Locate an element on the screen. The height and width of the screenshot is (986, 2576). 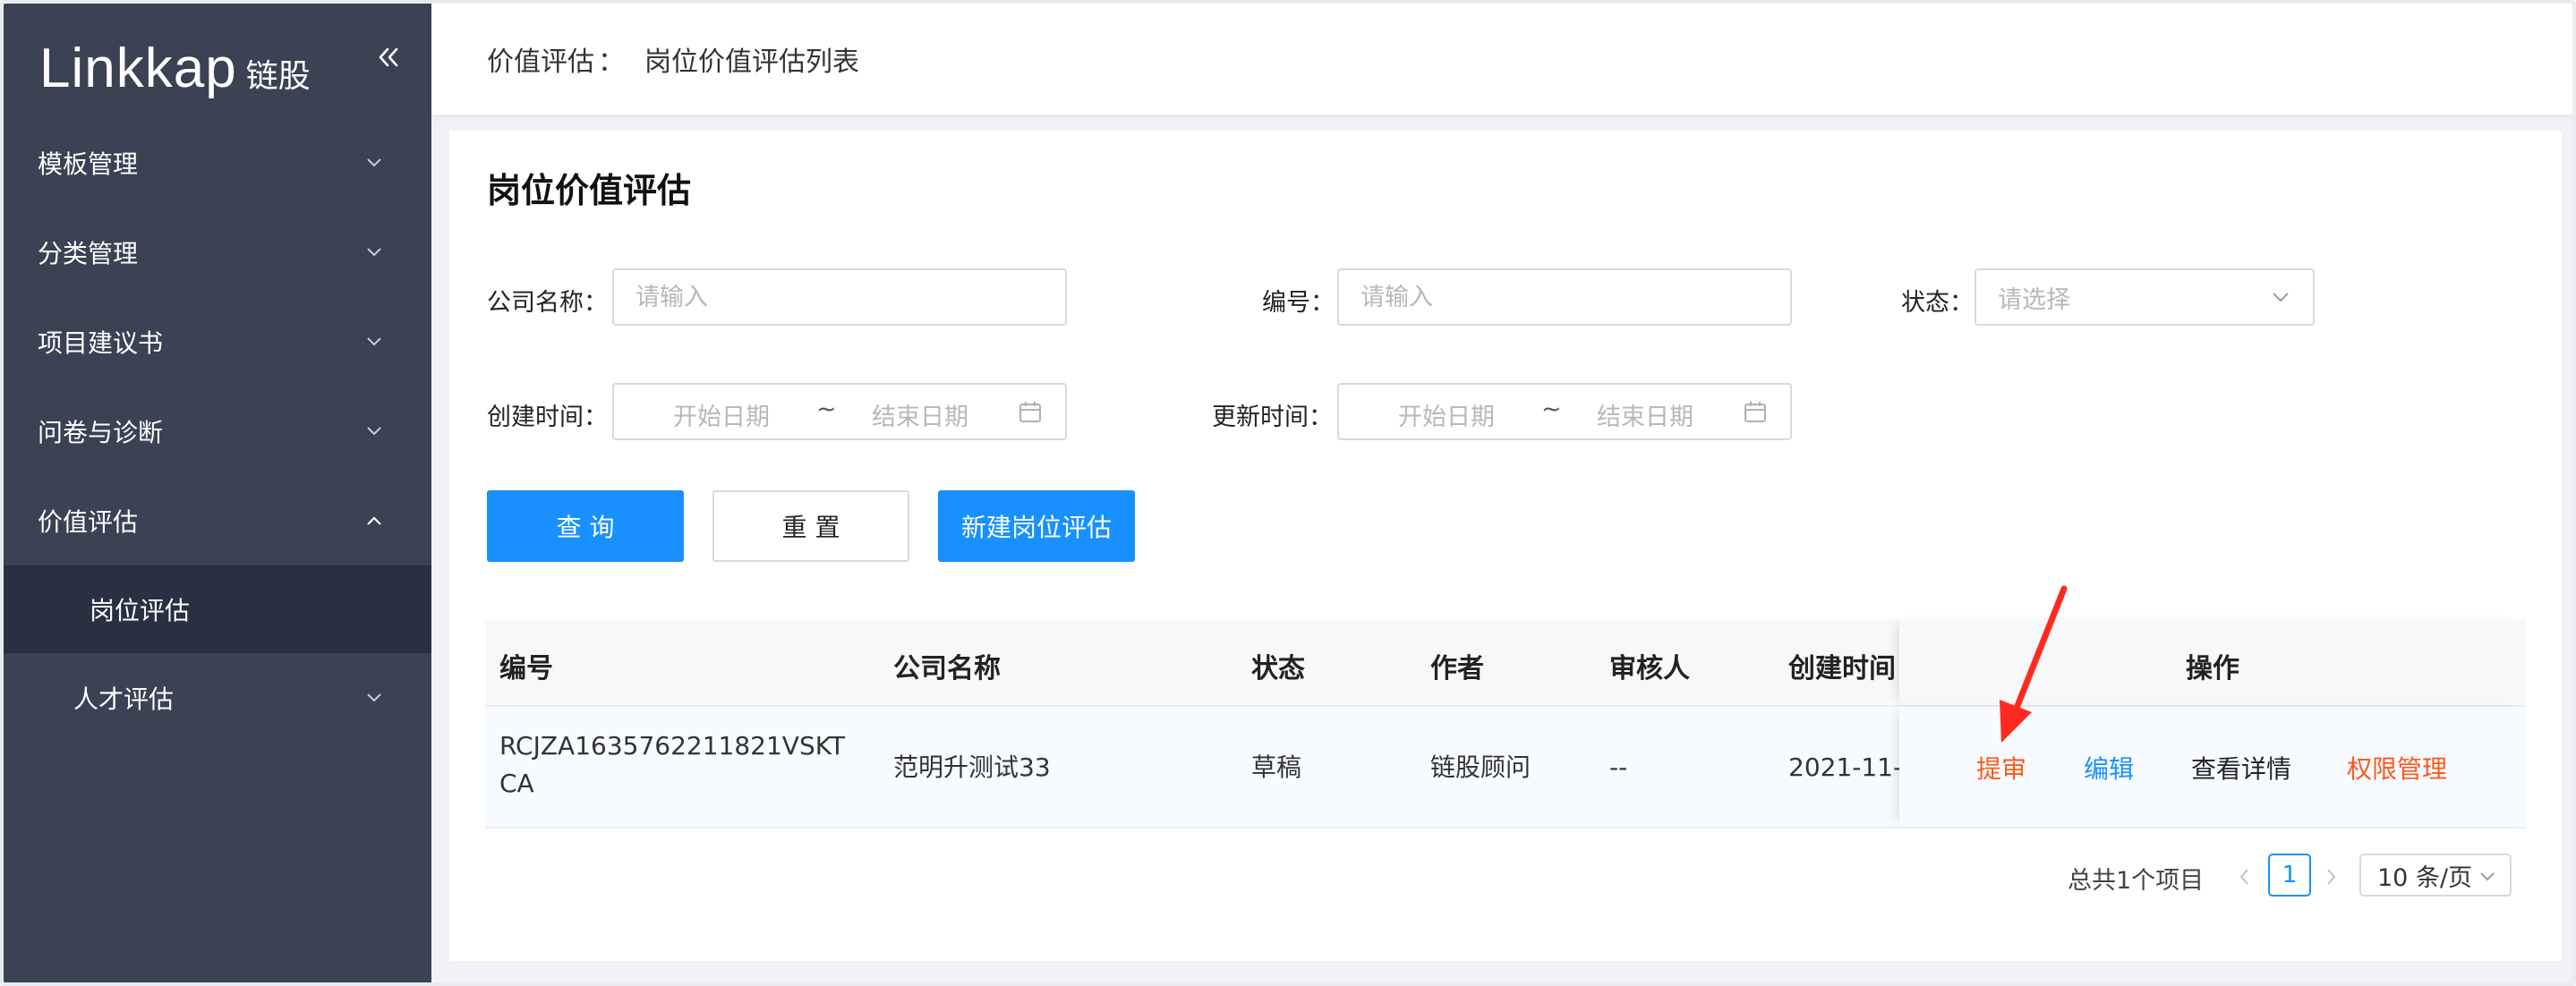
sidebar-item-category-management: 分类管理 is located at coordinates (217, 252).